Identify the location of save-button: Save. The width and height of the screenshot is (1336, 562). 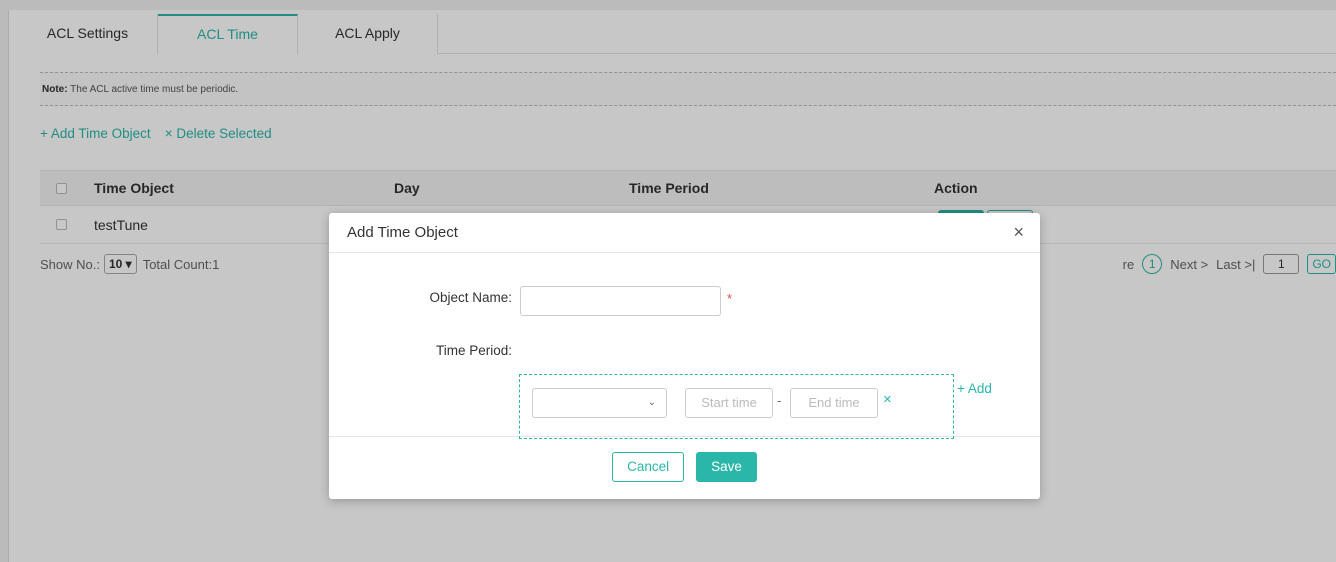
(726, 467).